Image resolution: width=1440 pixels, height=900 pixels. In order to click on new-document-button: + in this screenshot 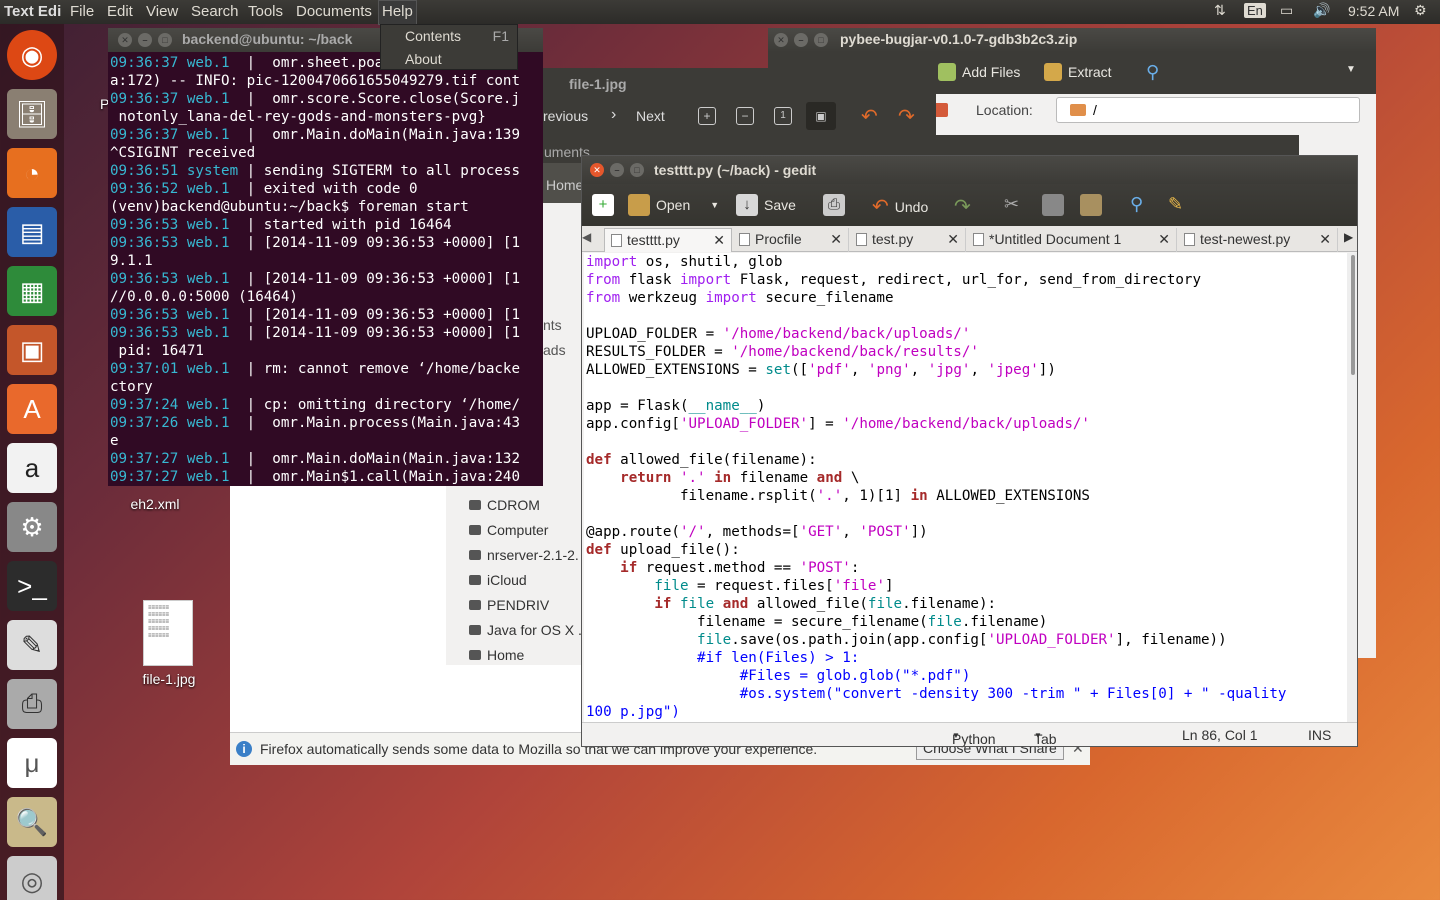, I will do `click(603, 205)`.